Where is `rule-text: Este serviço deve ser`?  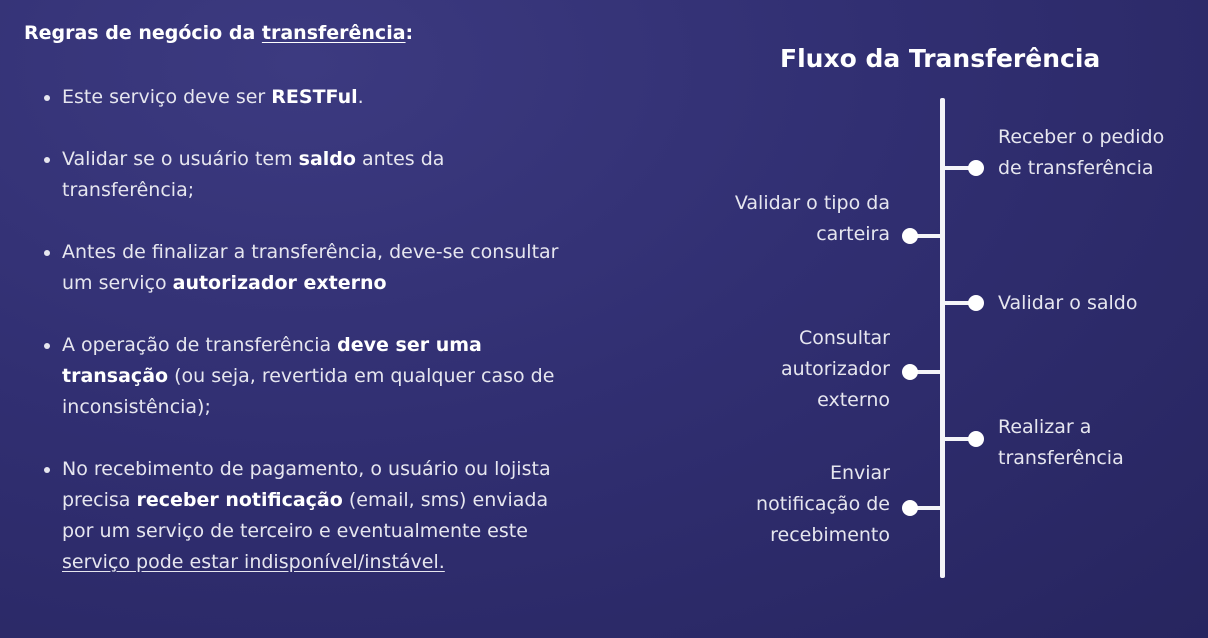 rule-text: Este serviço deve ser is located at coordinates (167, 97).